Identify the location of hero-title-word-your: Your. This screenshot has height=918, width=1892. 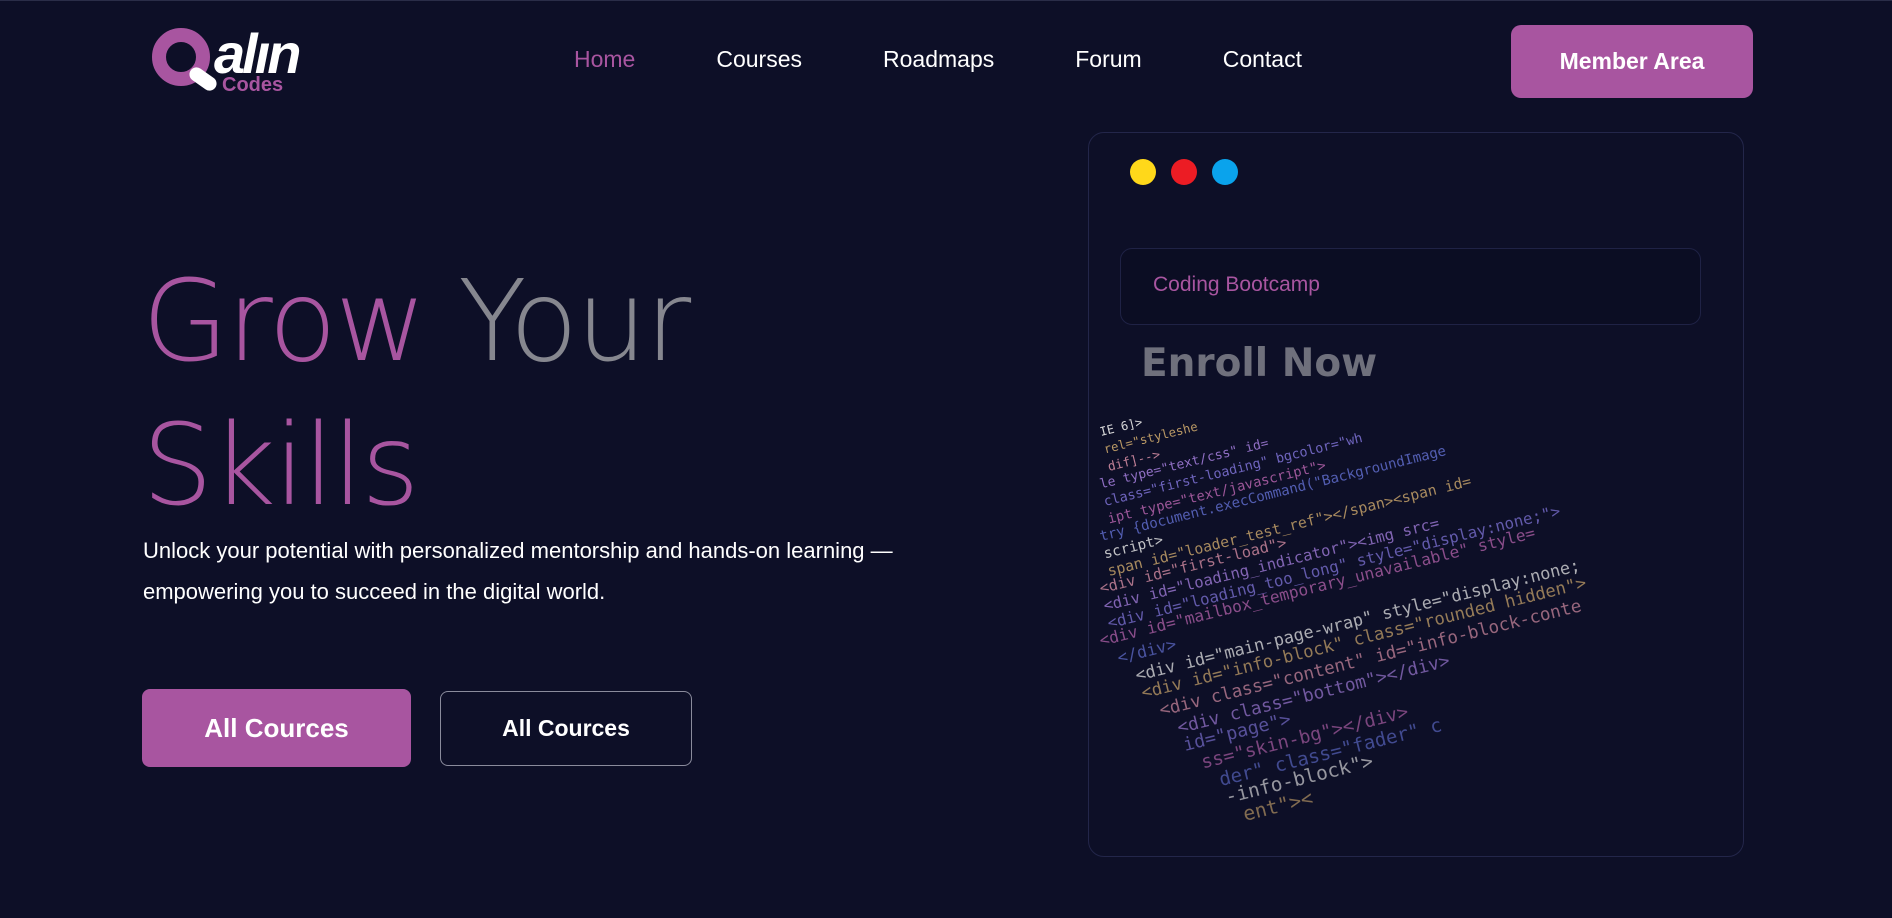
(574, 322).